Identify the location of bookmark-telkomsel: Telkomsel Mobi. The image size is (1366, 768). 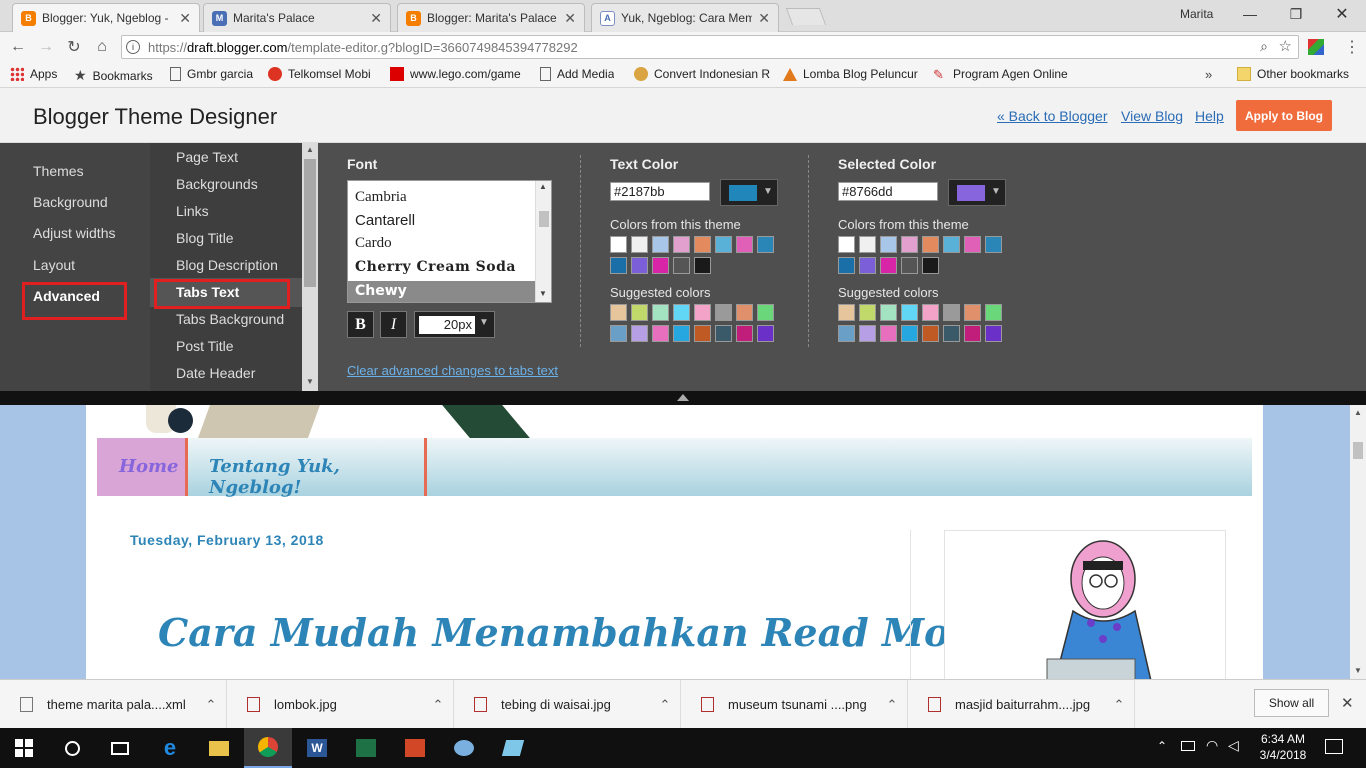
(324, 74).